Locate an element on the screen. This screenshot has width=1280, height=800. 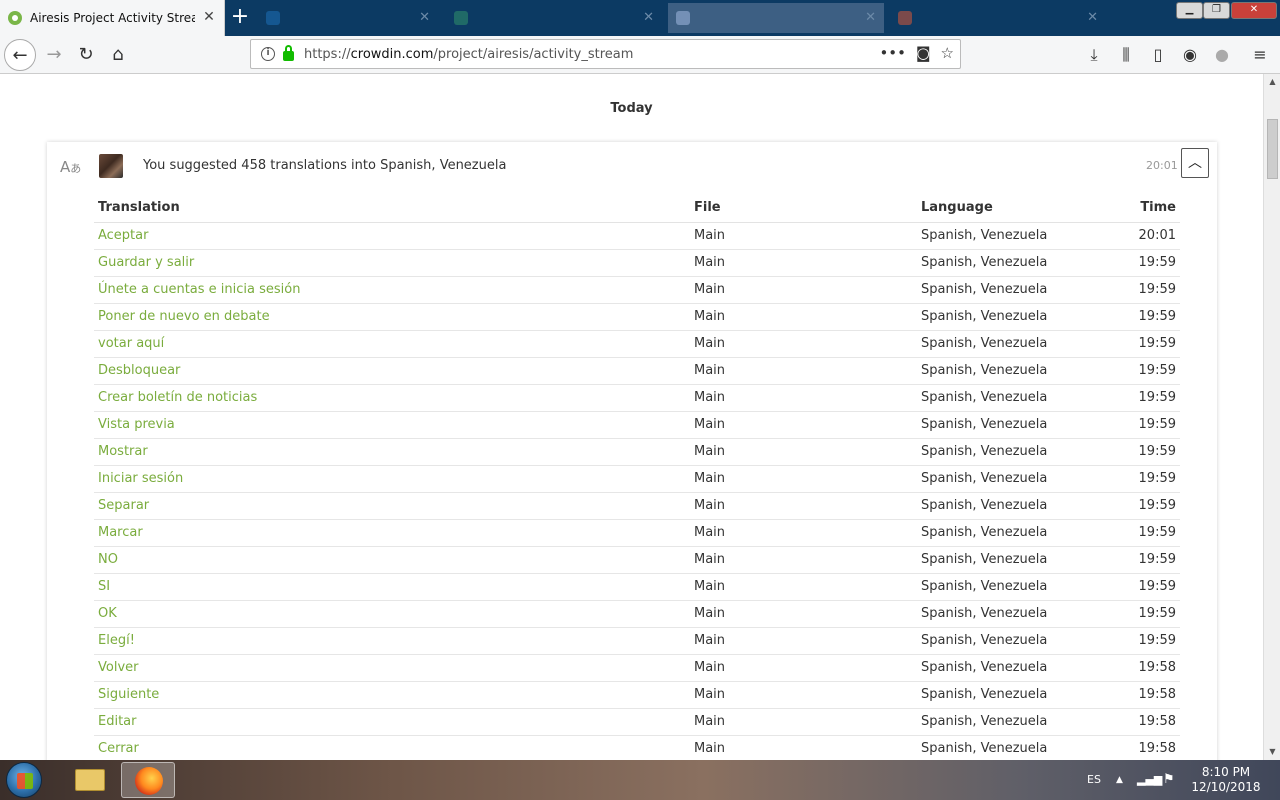
extension-globe-icon: ● is located at coordinates (1222, 55).